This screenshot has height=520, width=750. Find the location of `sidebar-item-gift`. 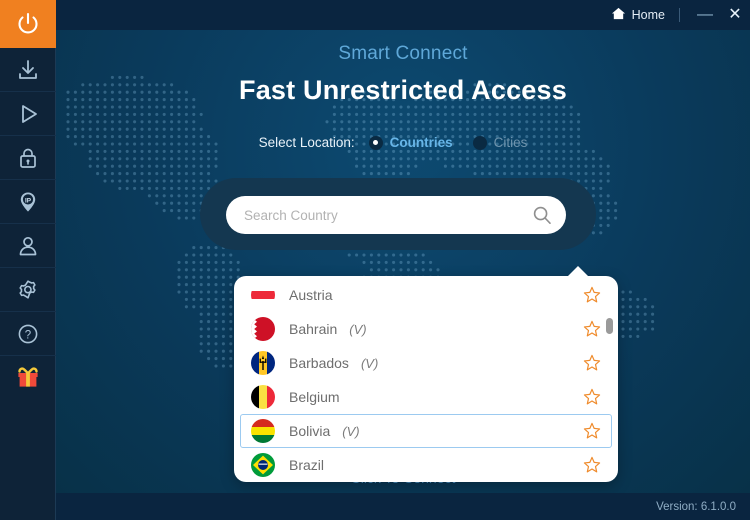

sidebar-item-gift is located at coordinates (28, 378).